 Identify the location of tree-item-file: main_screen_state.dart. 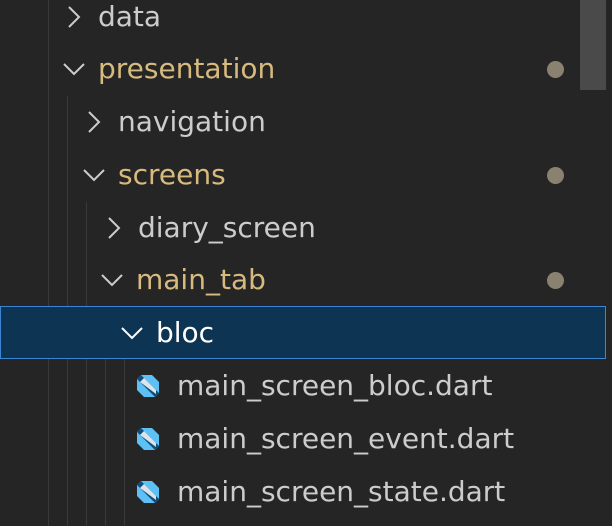
(303, 491).